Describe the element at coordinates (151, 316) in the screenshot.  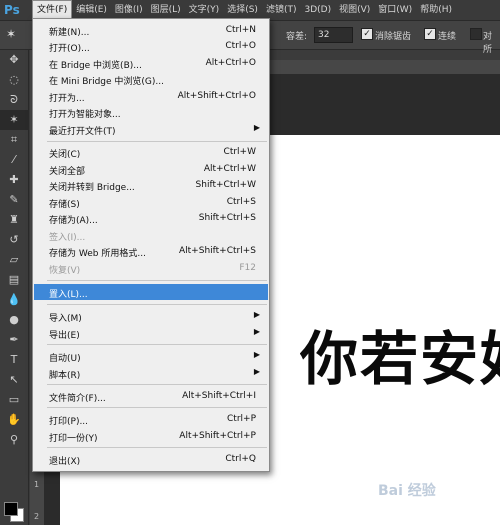
I see `menu-item-import: 导入(M) ▶` at that location.